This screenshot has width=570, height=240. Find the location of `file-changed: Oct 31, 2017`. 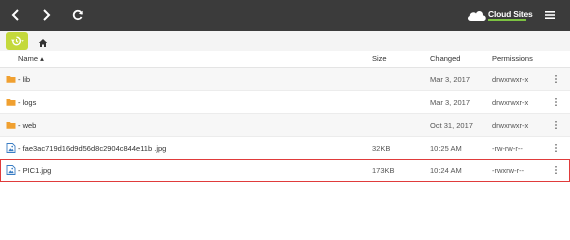

file-changed: Oct 31, 2017 is located at coordinates (451, 125).